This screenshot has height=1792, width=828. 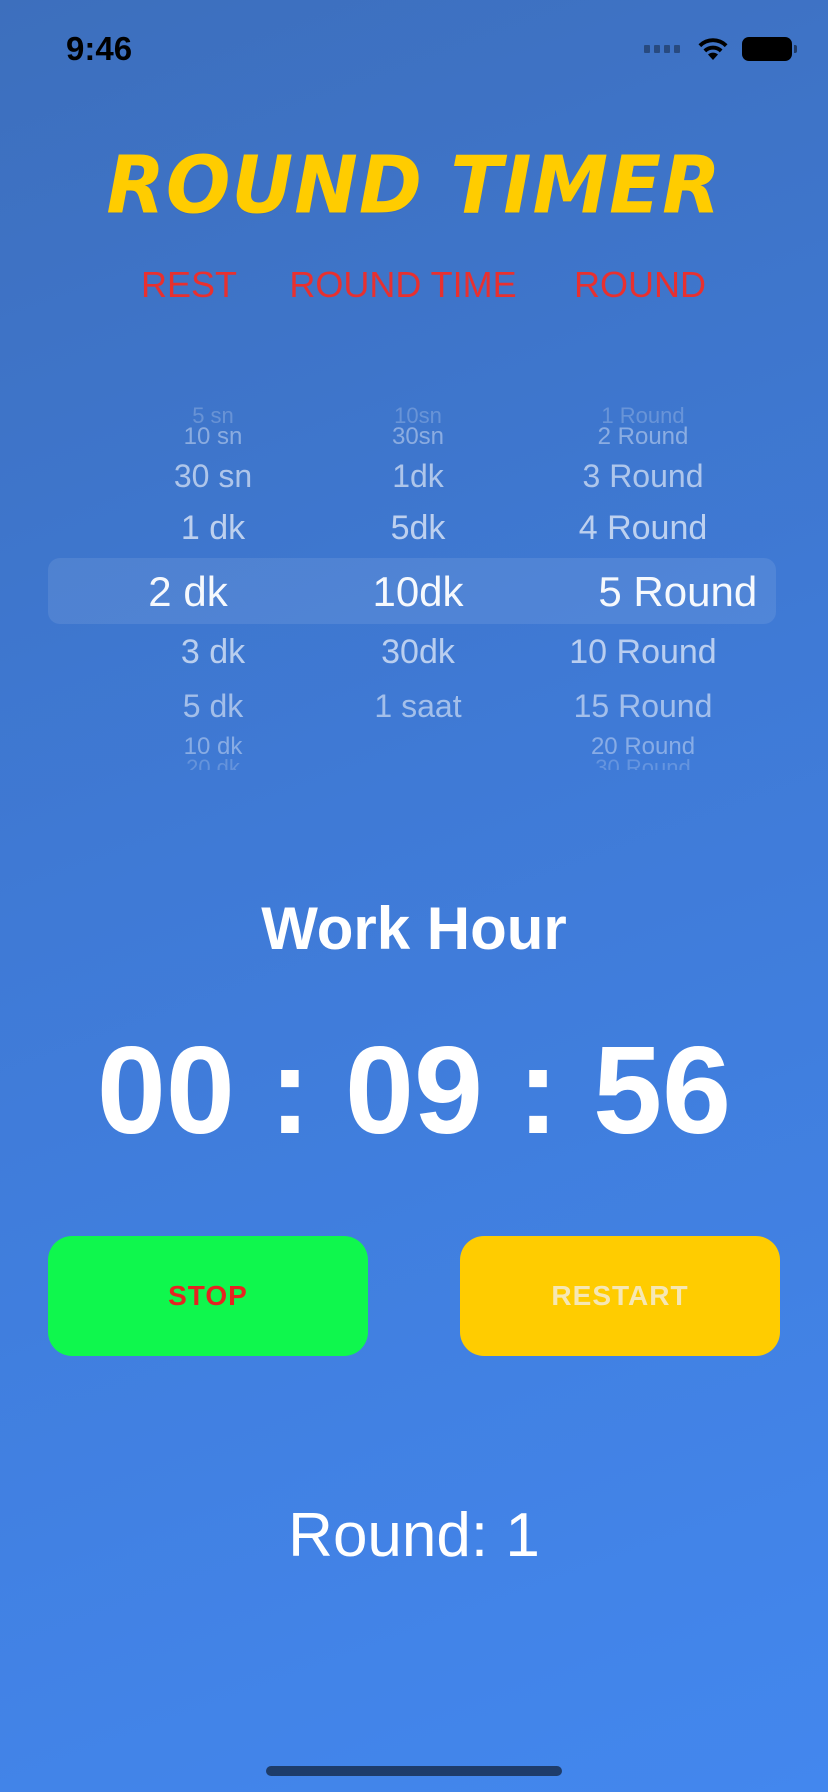 I want to click on picker-item: 10 sn, so click(x=213, y=437).